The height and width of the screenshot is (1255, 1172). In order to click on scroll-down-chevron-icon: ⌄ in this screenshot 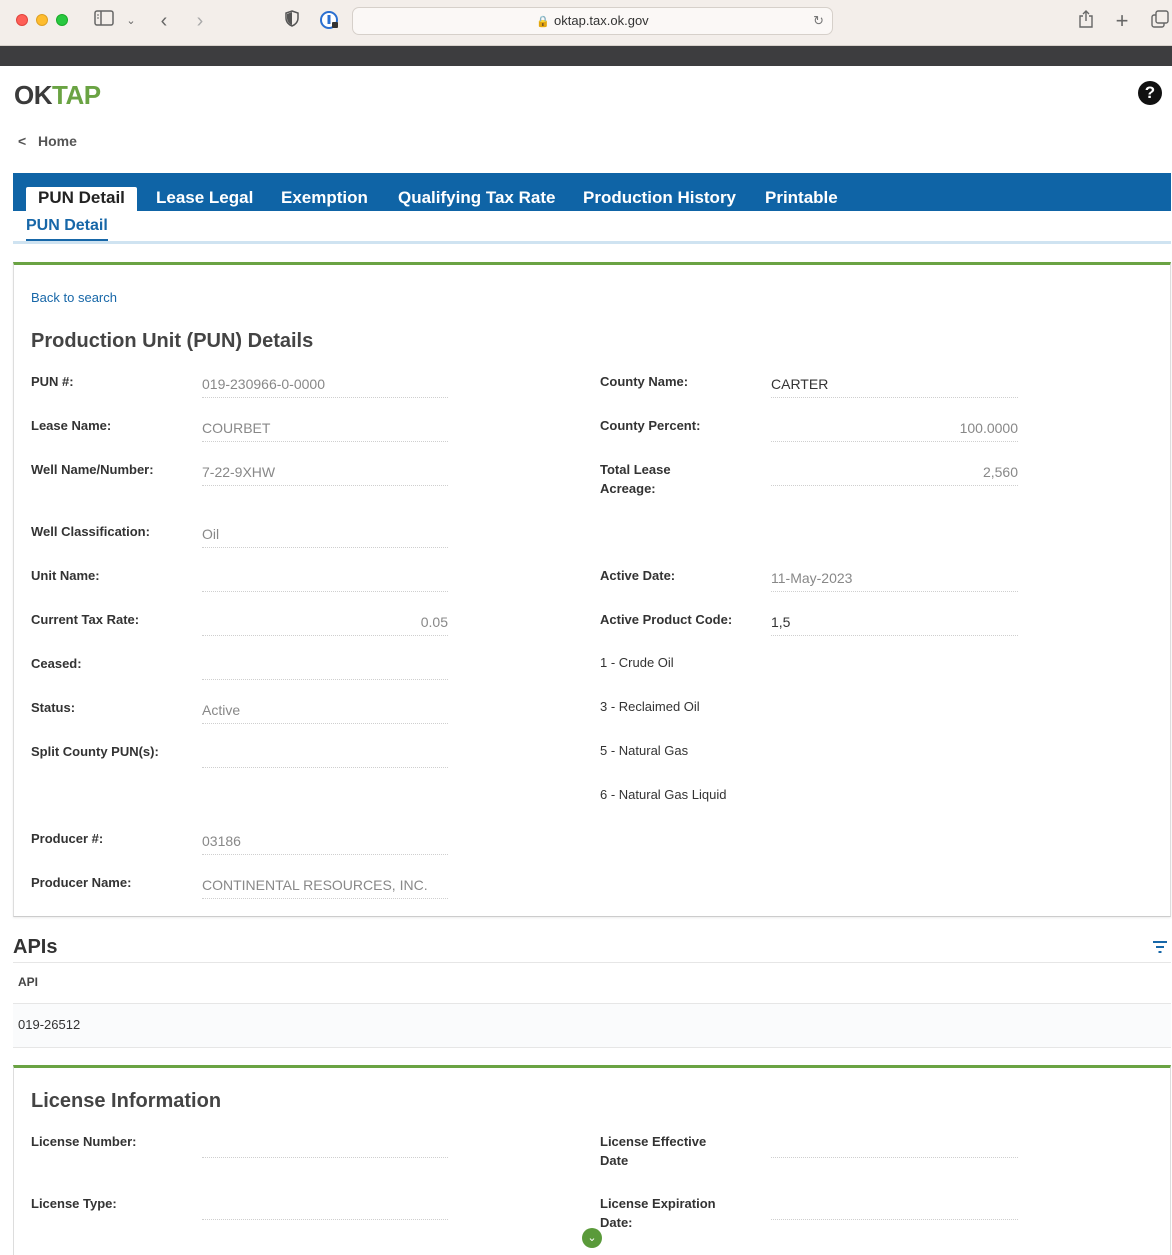, I will do `click(592, 1238)`.